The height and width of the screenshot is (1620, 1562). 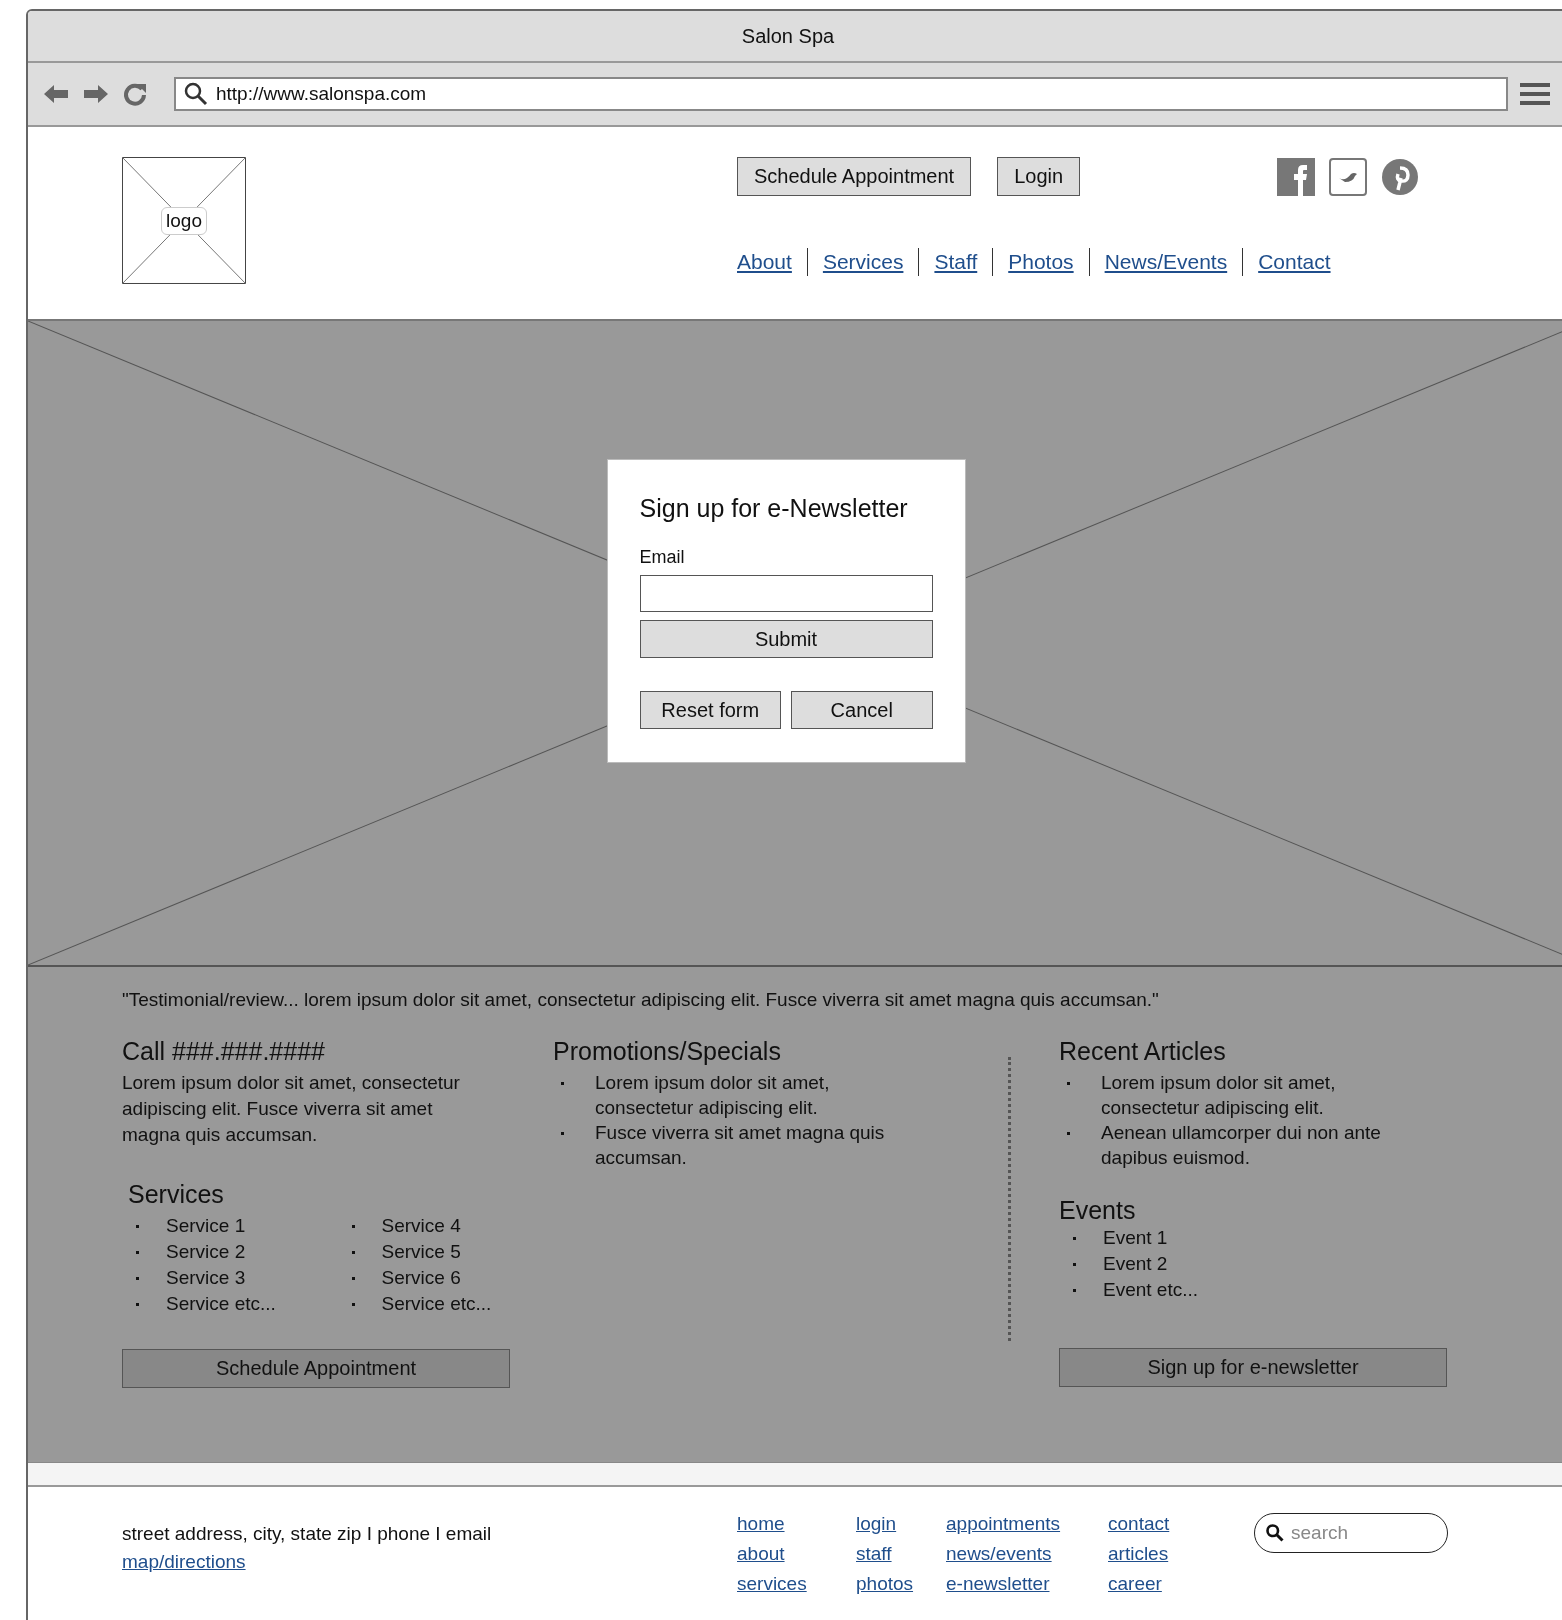 I want to click on footer-link: photos, so click(x=885, y=1584).